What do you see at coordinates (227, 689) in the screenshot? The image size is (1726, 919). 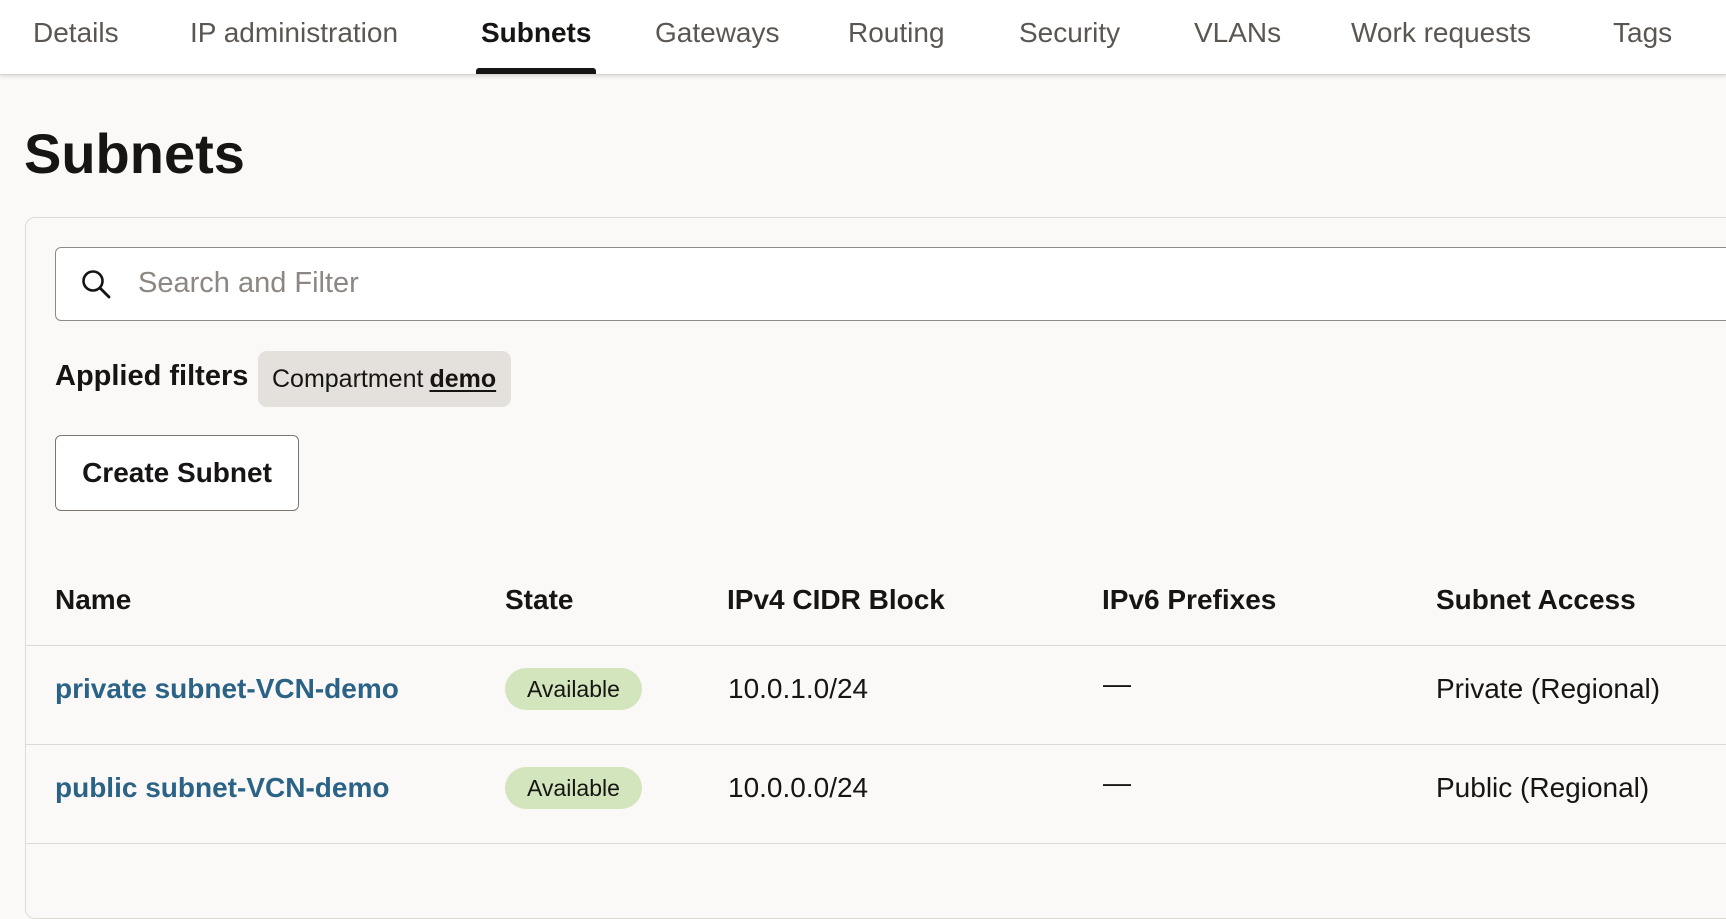 I see `subnet-name-link: private subnet-VCN-demo` at bounding box center [227, 689].